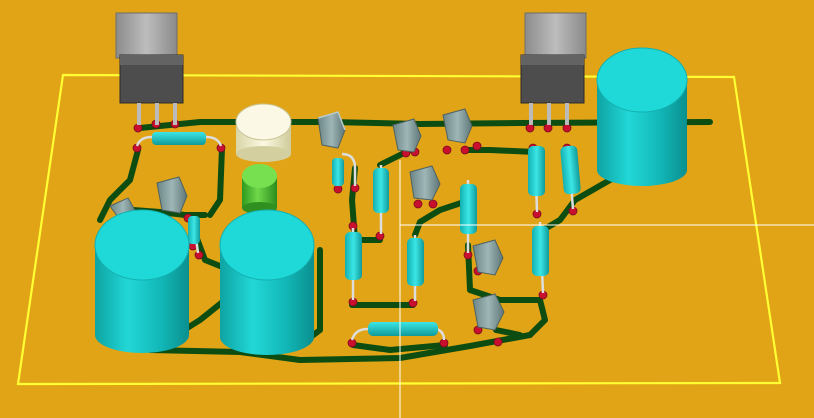 The image size is (814, 418). I want to click on led, so click(259, 189).